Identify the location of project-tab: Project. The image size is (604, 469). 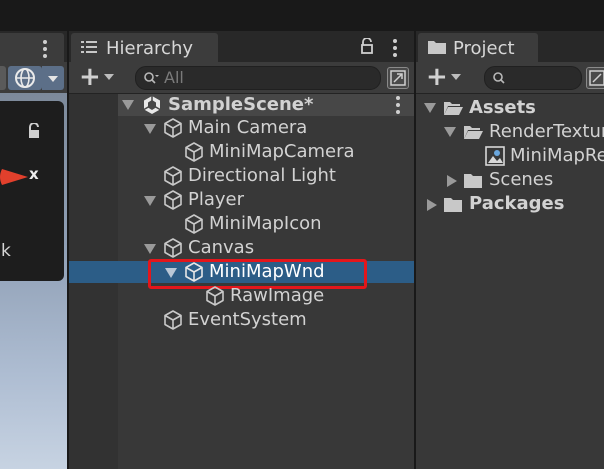
(478, 47).